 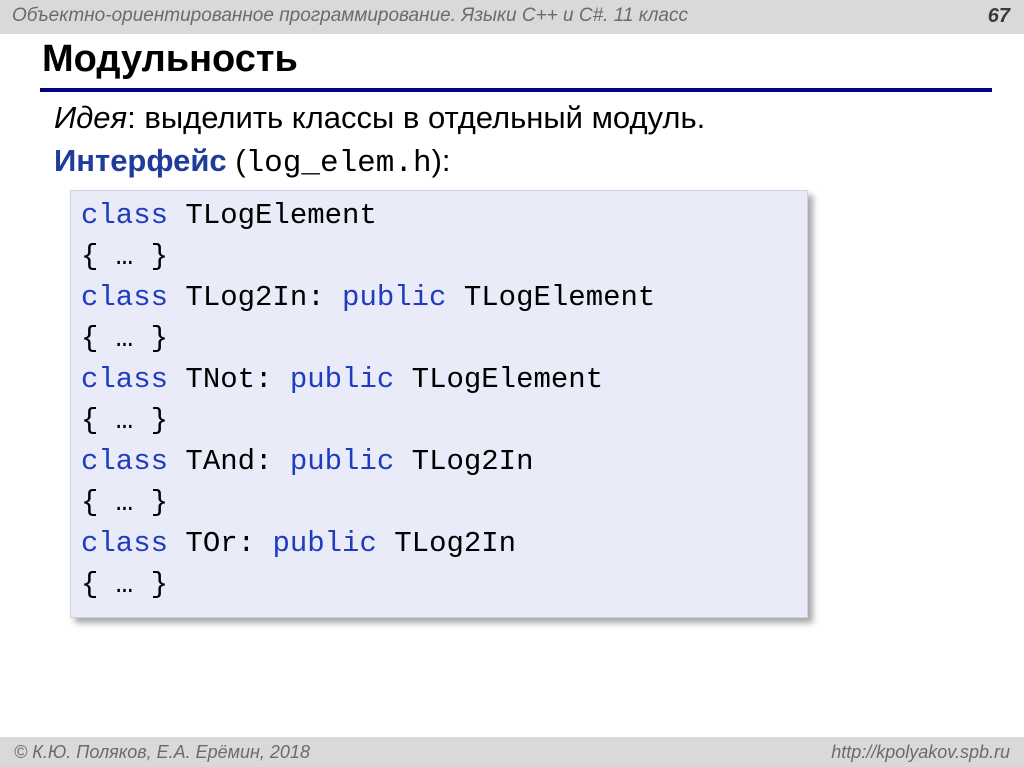 I want to click on interface-label: Интерфейс, so click(x=140, y=160).